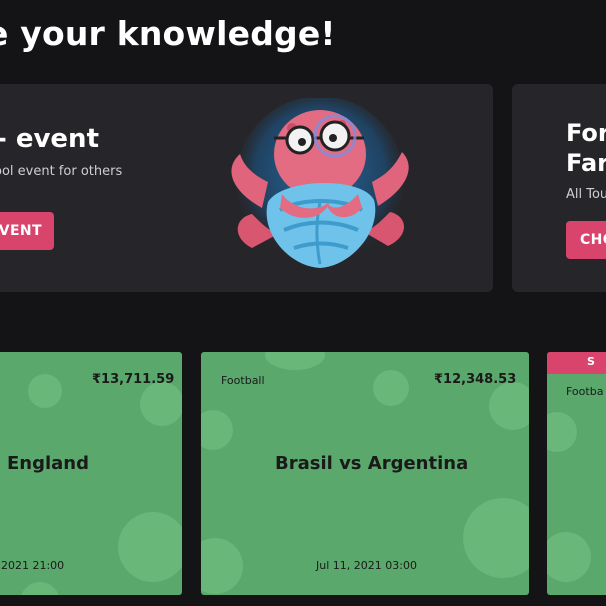 The width and height of the screenshot is (606, 606). Describe the element at coordinates (61, 171) in the screenshot. I see `create-event-subtitle: ool event for others` at that location.